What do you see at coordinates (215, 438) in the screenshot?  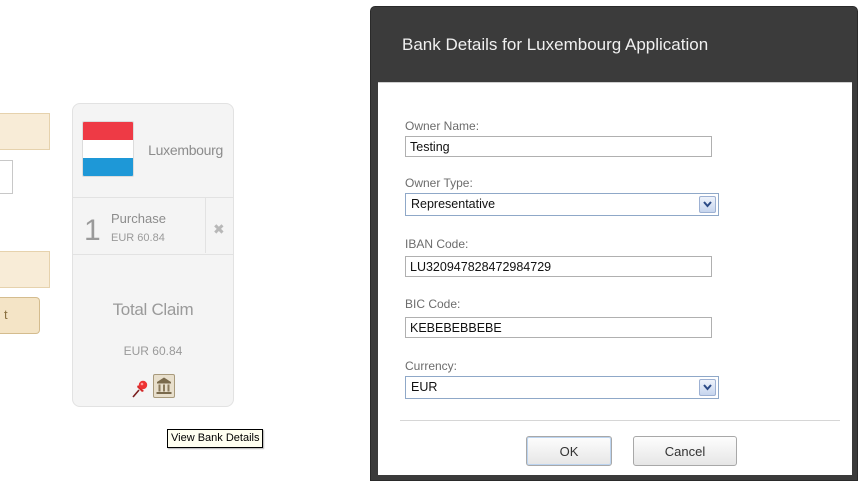 I see `view-bank-details-tooltip: View Bank Details` at bounding box center [215, 438].